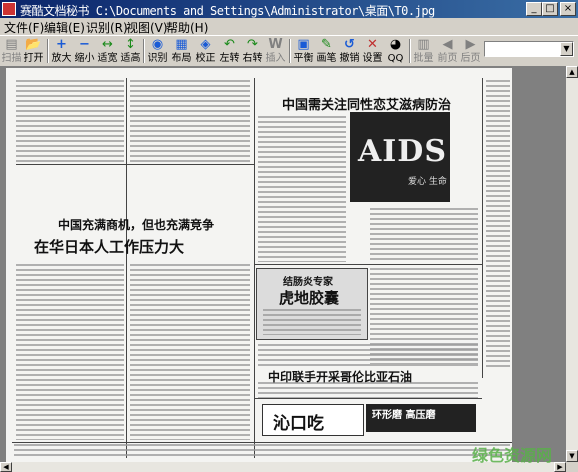  I want to click on qq-label: QQ, so click(395, 58).